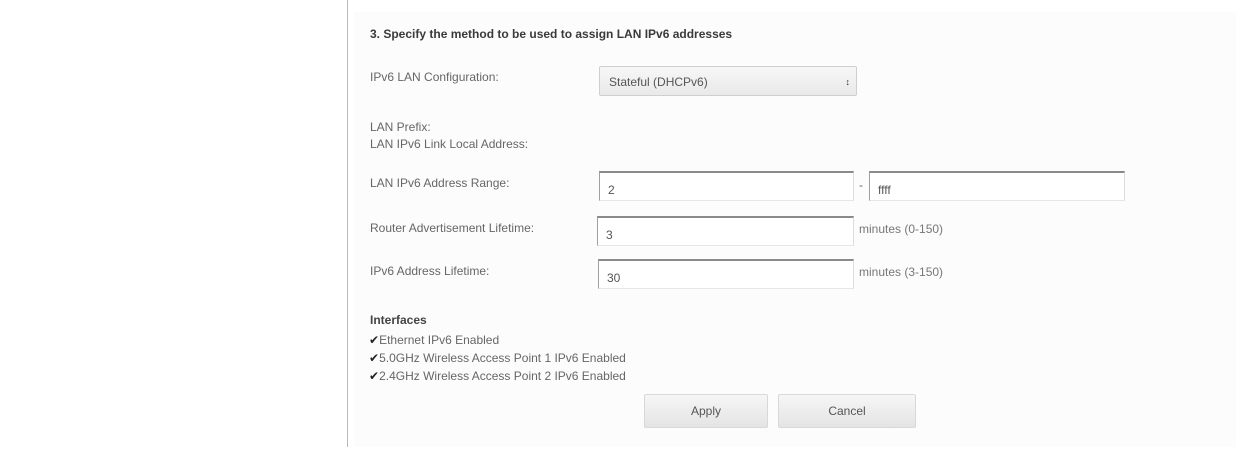  What do you see at coordinates (398, 320) in the screenshot?
I see `interfaces-title: Interfaces` at bounding box center [398, 320].